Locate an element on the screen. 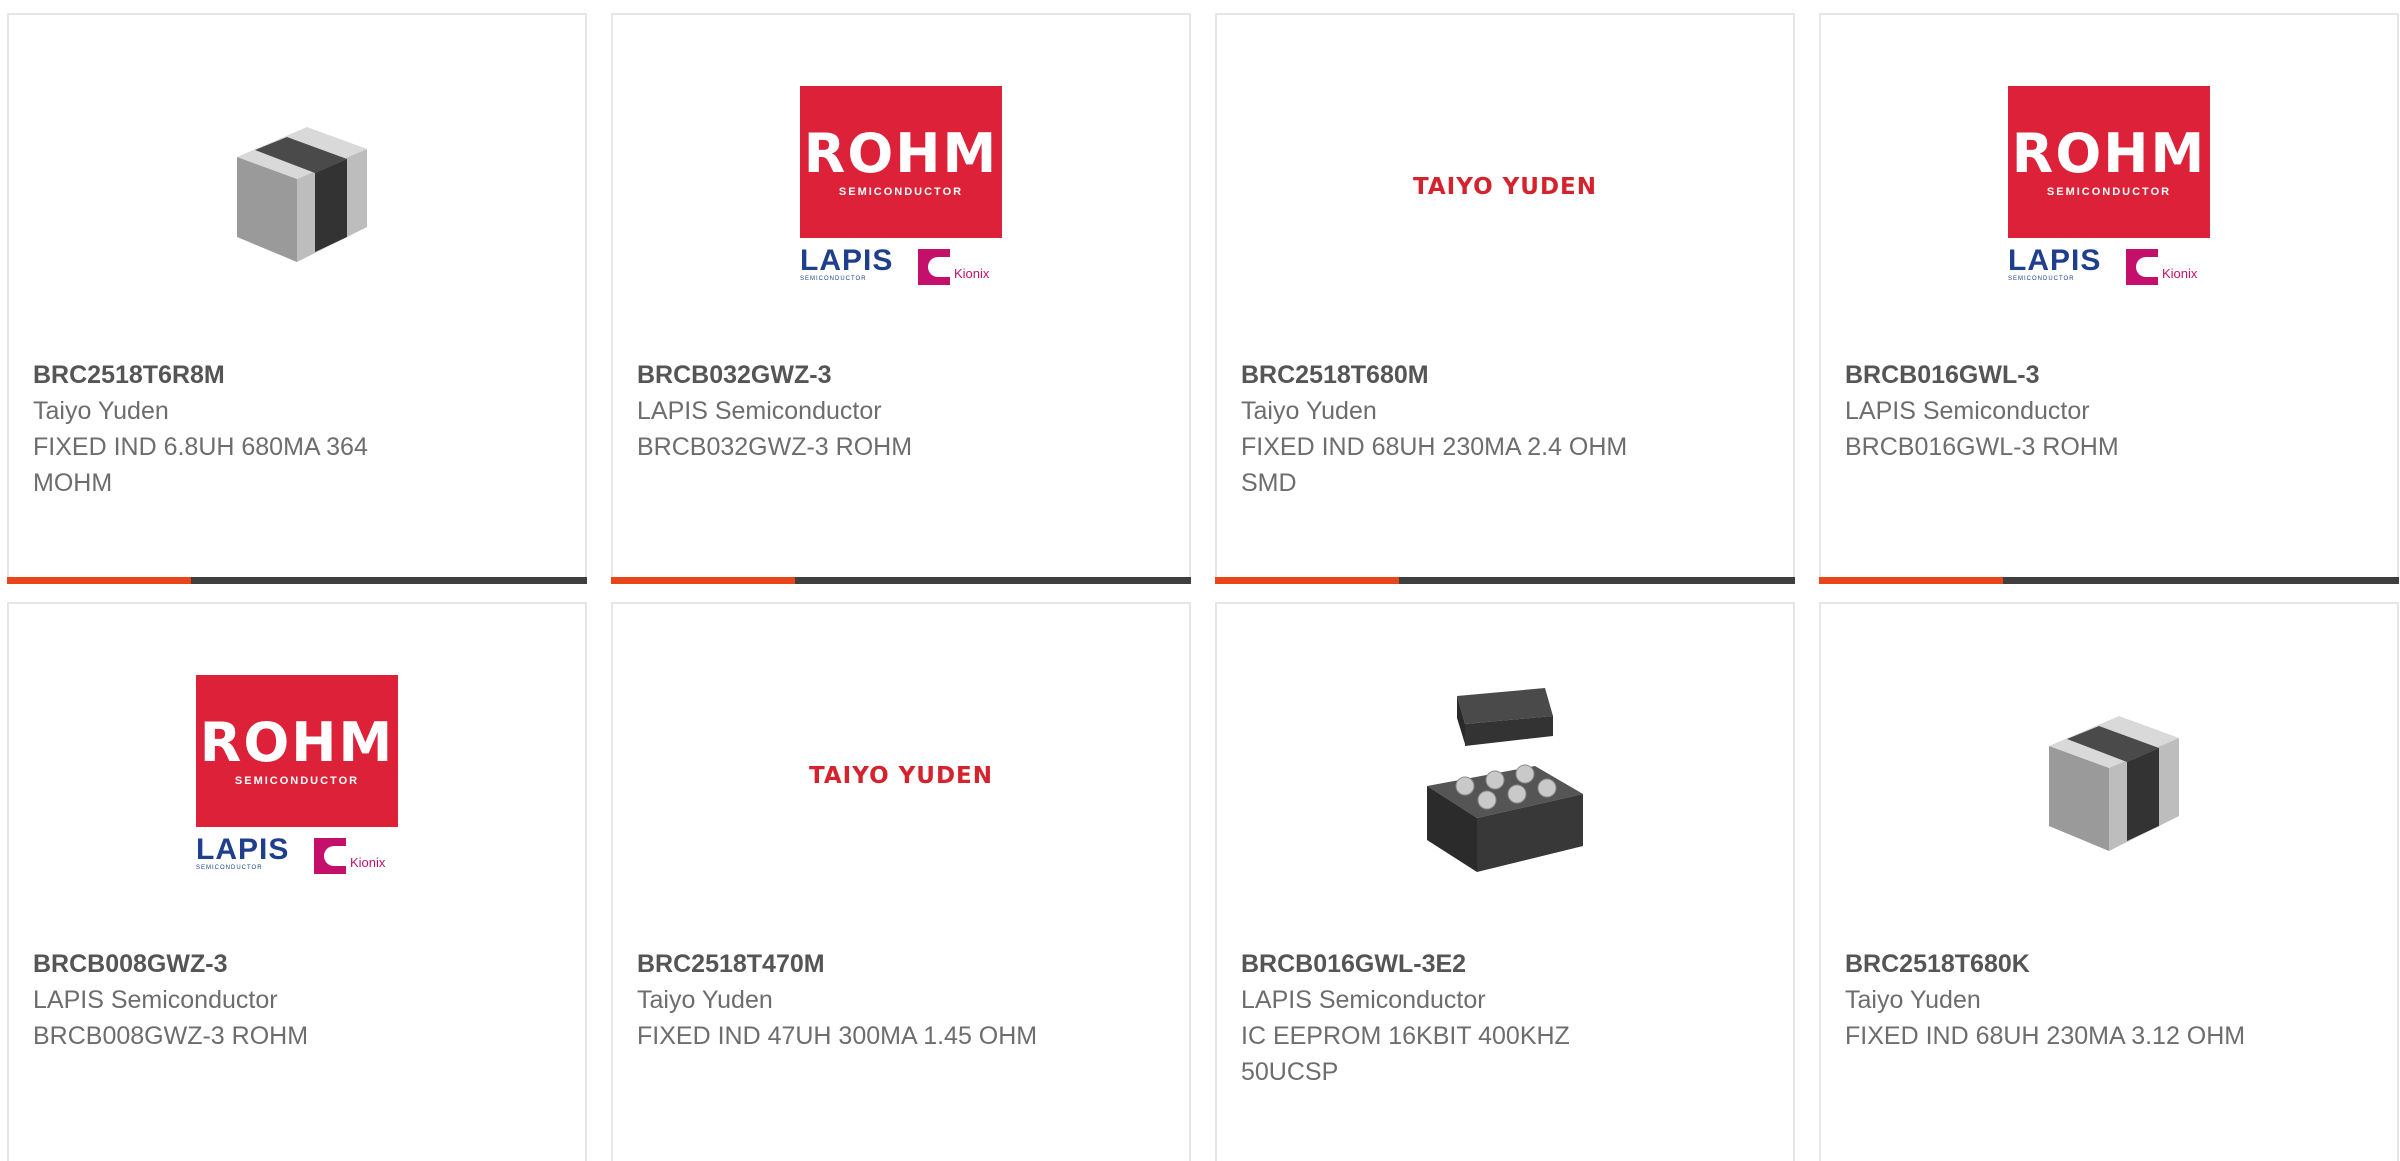  part-number: BRCB016GWL-3E2 is located at coordinates (1451, 964).